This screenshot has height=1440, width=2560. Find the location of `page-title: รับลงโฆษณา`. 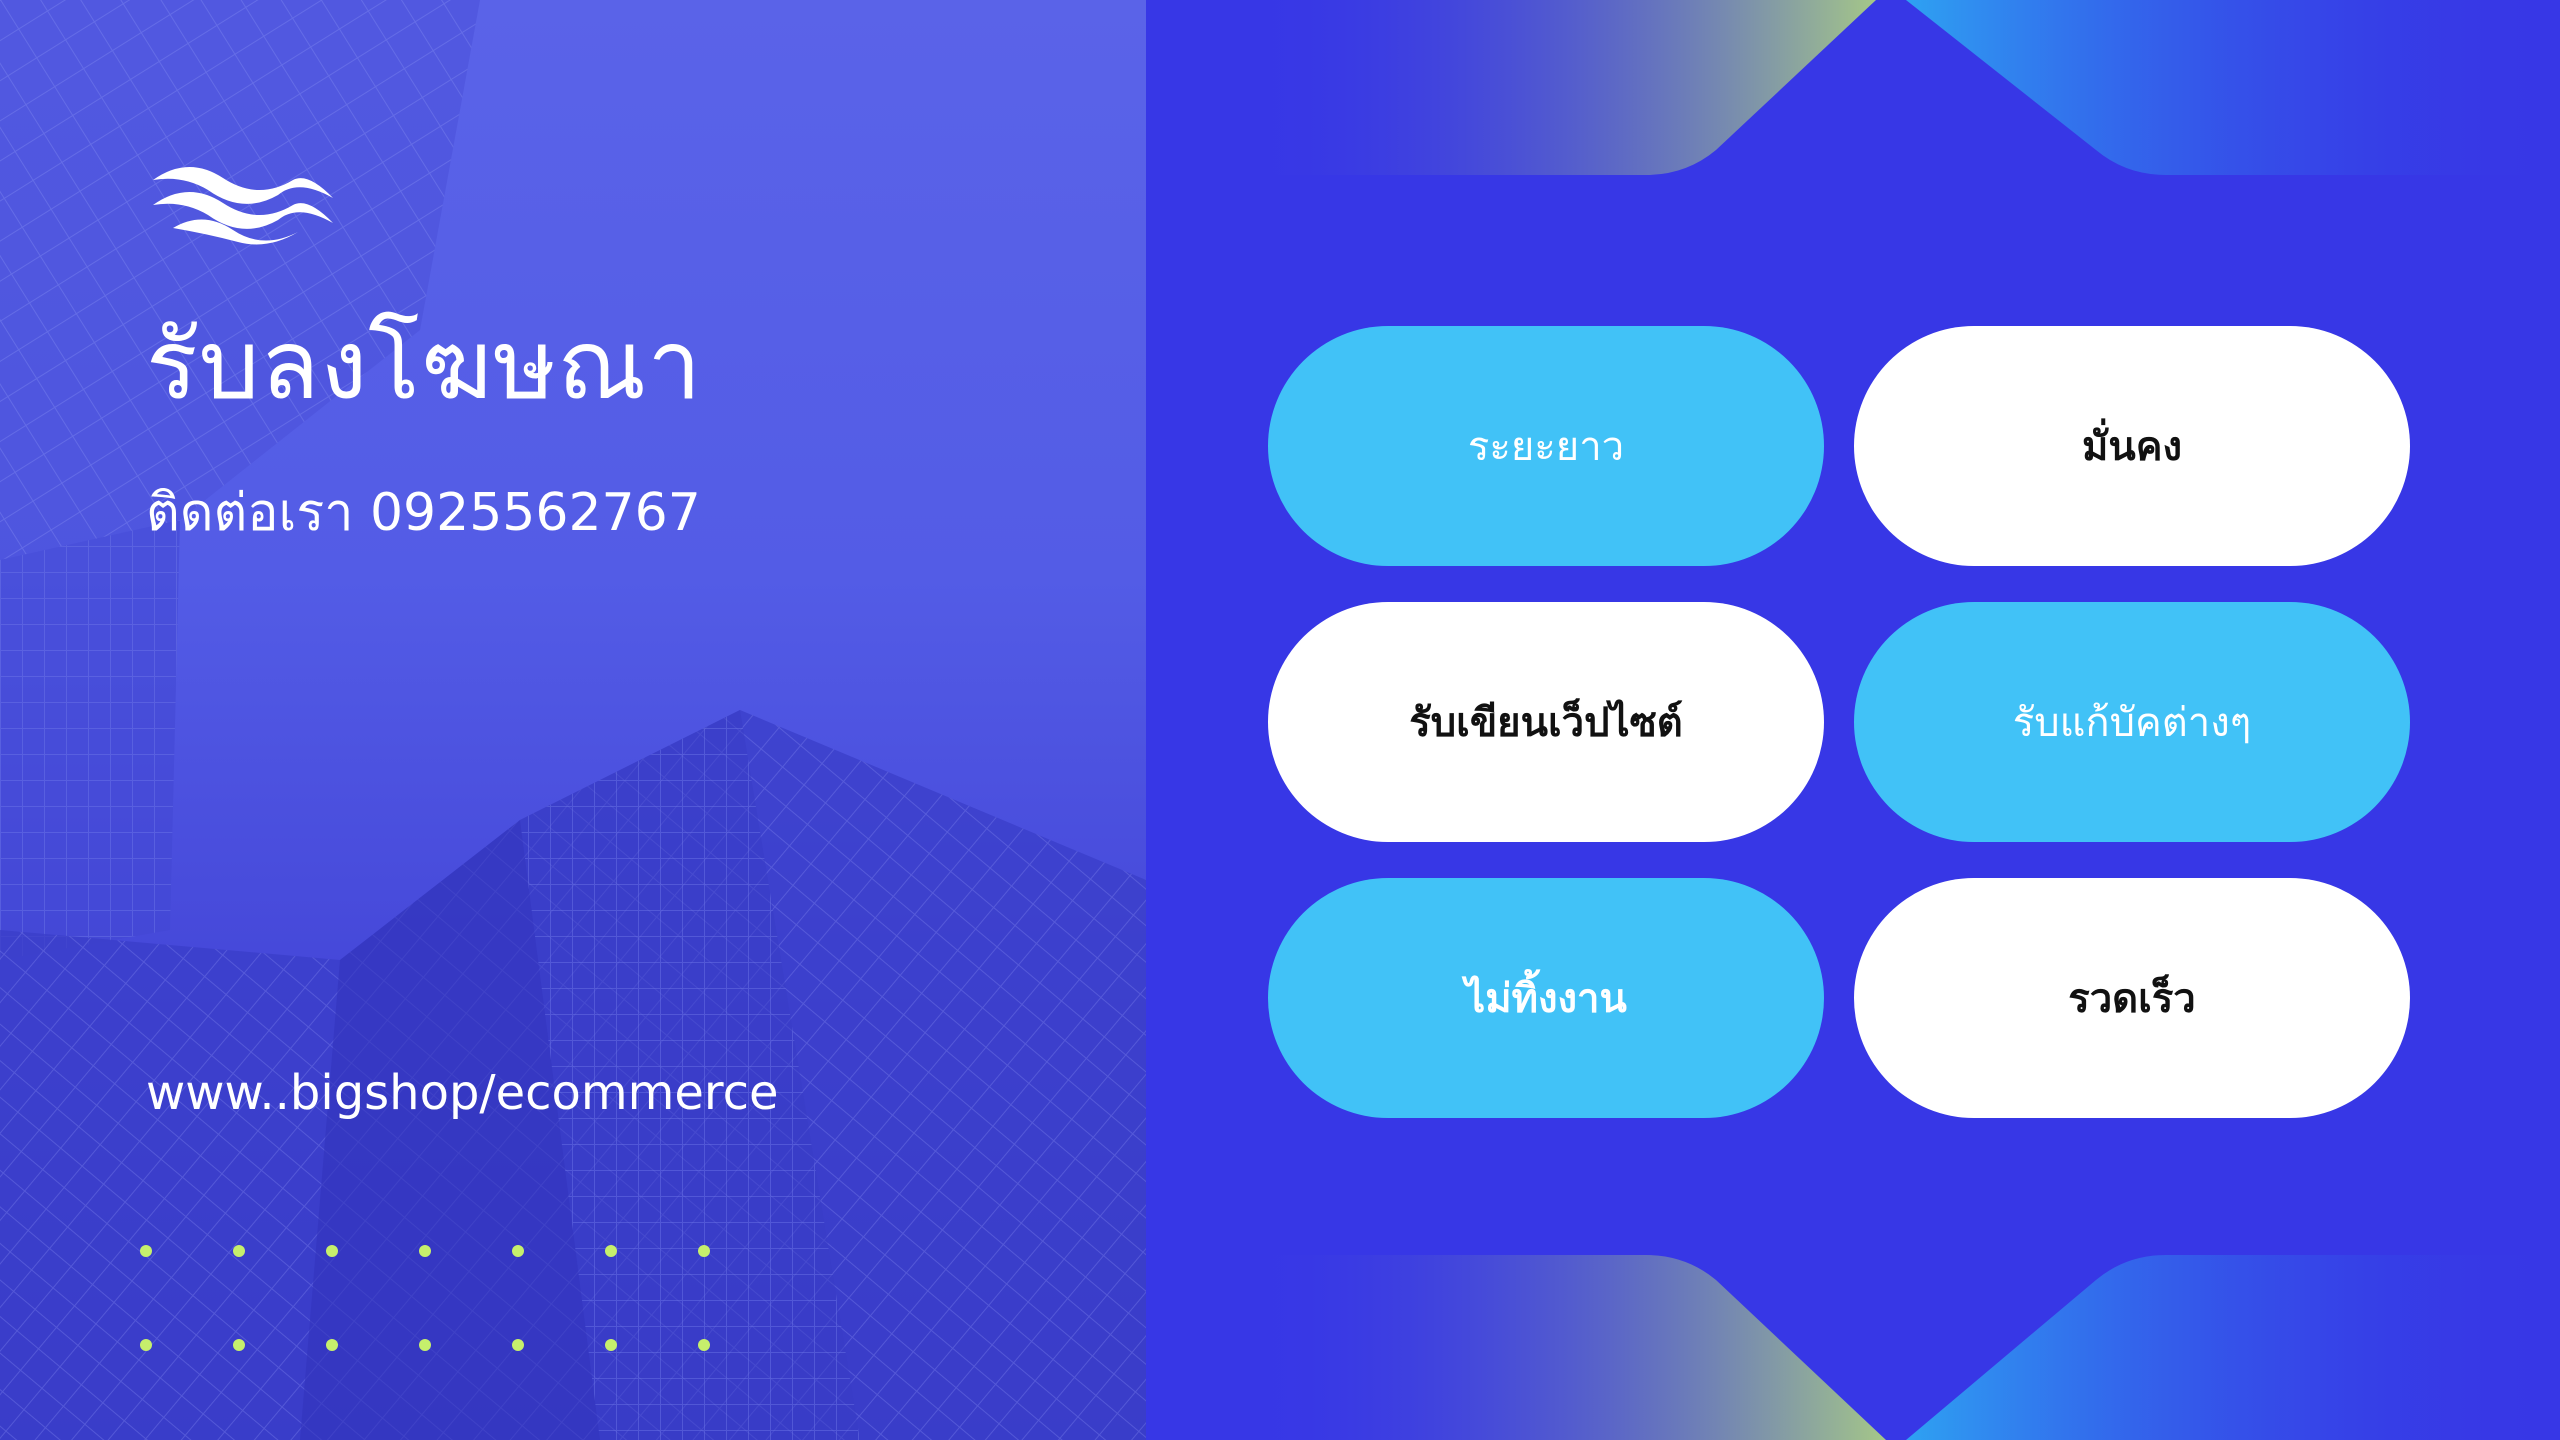

page-title: รับลงโฆษณา is located at coordinates (424, 365).